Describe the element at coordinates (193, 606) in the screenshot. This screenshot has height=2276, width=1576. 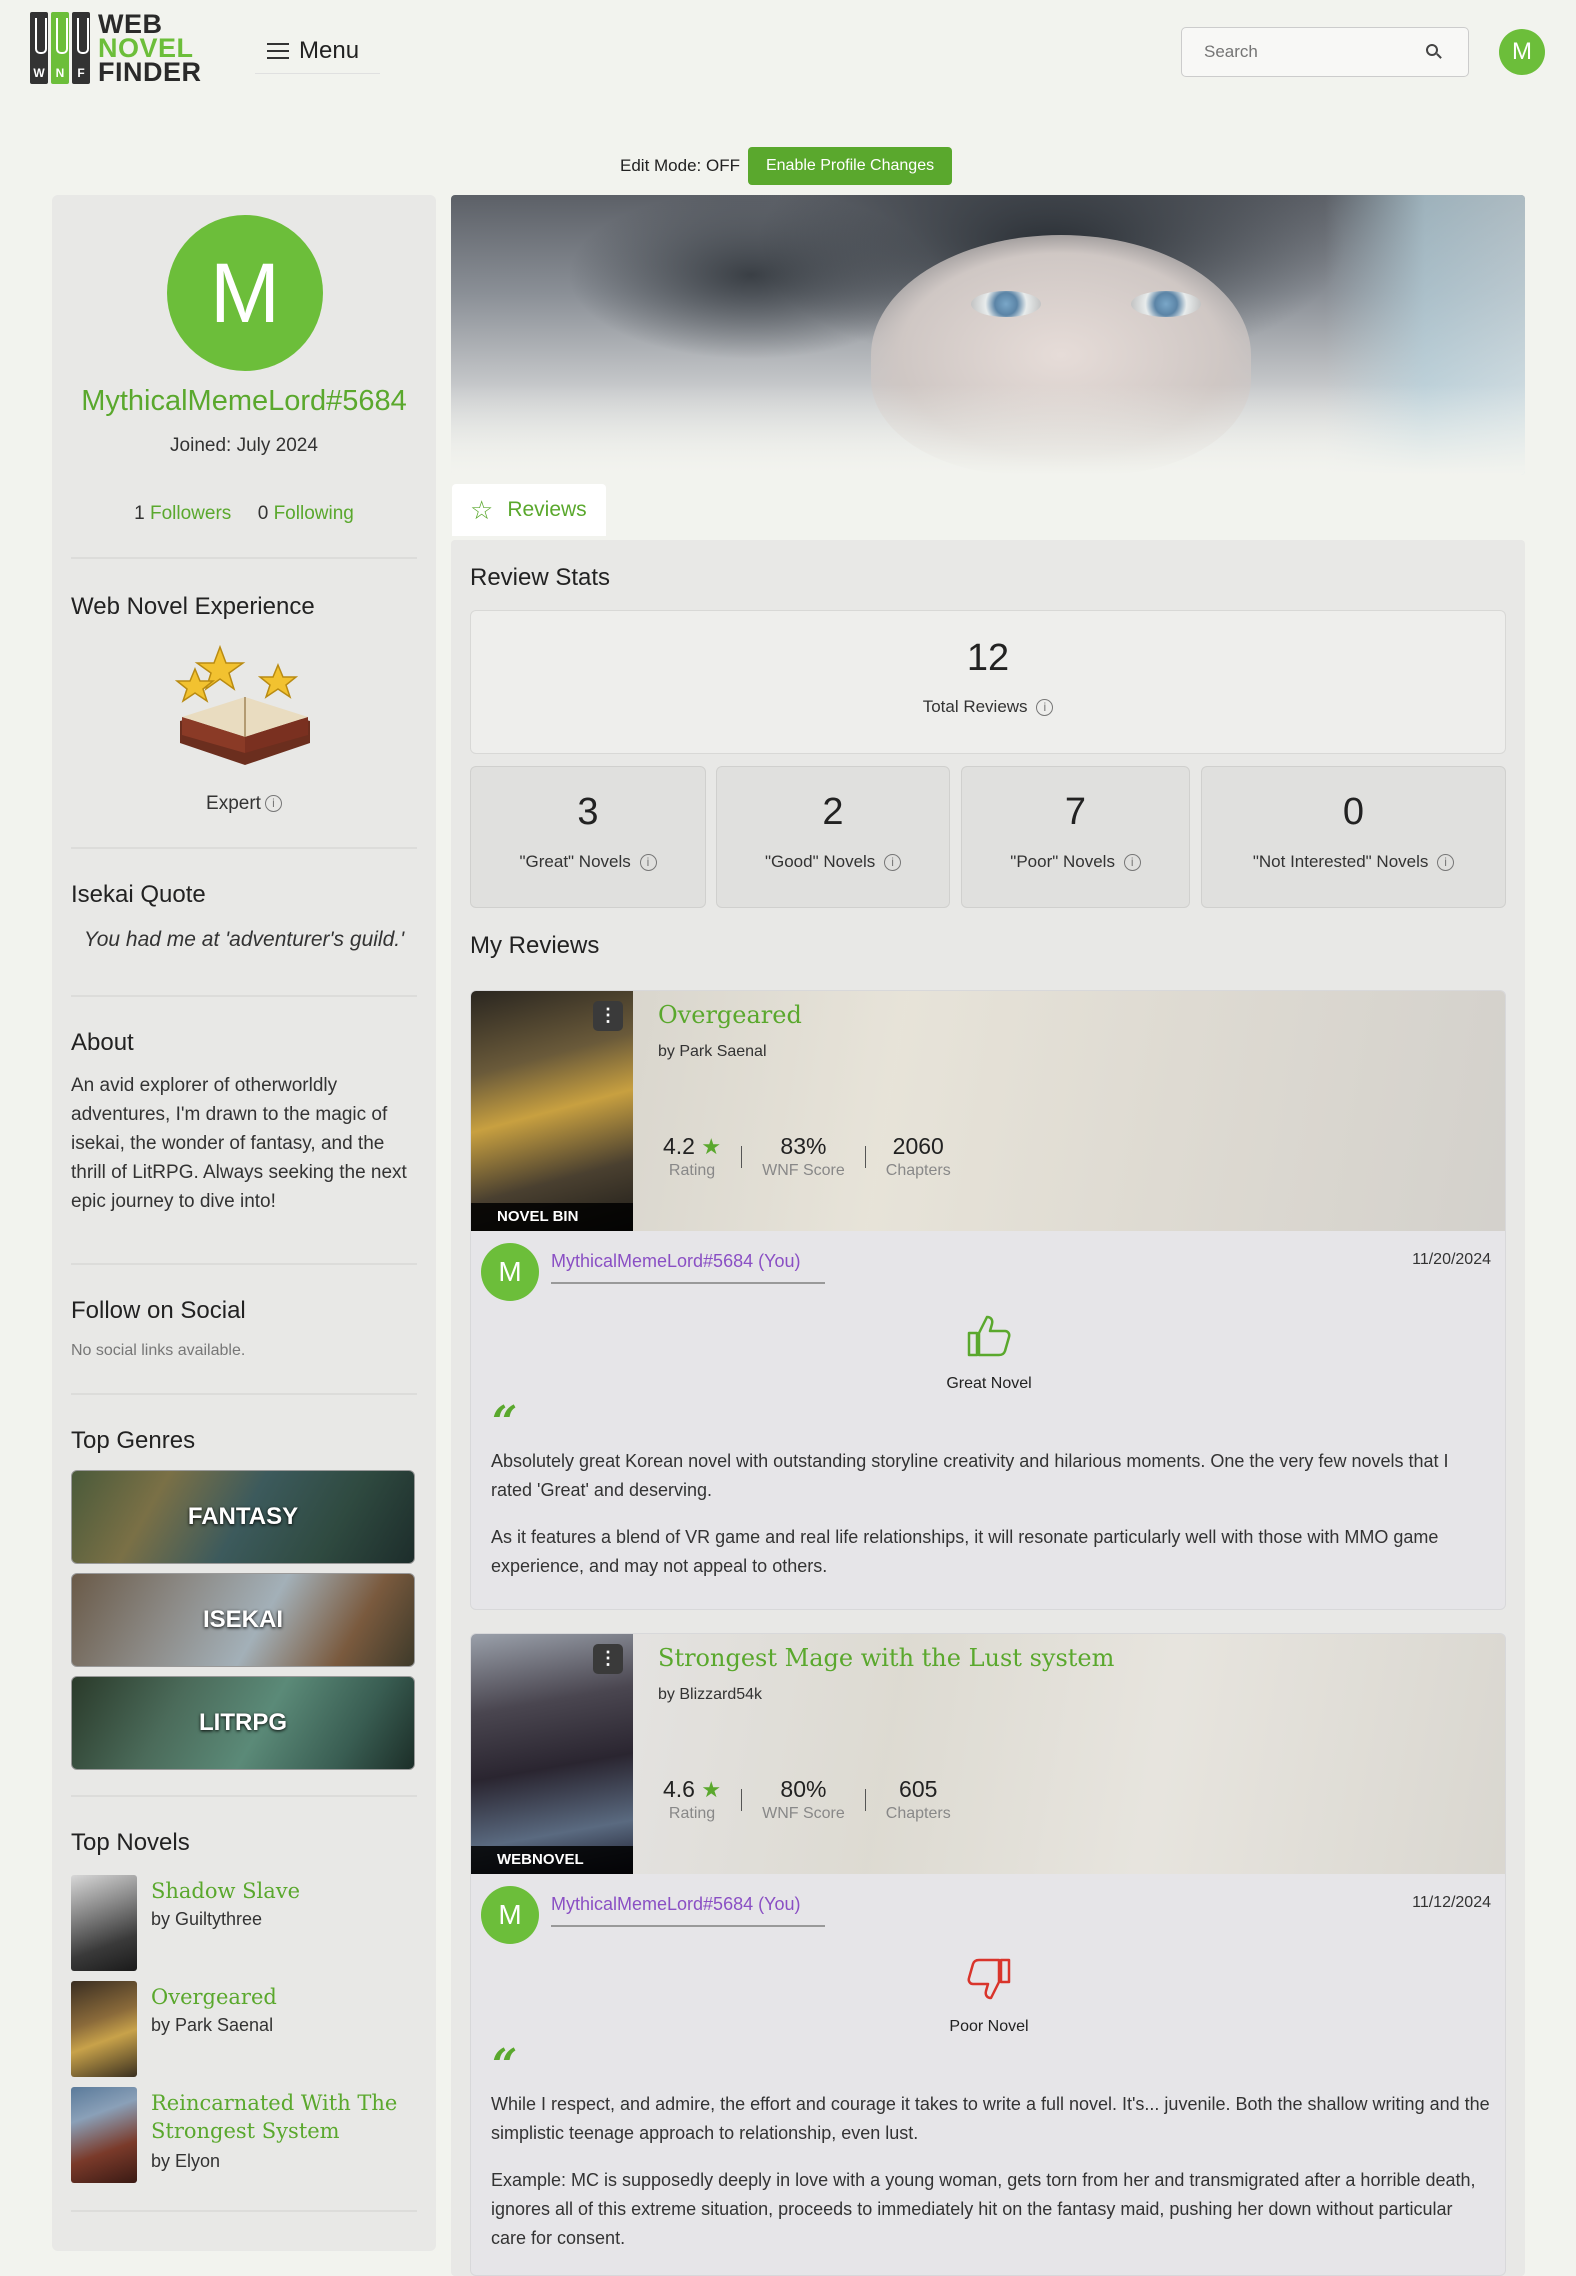
I see `experience-heading: Web Novel Experience` at that location.